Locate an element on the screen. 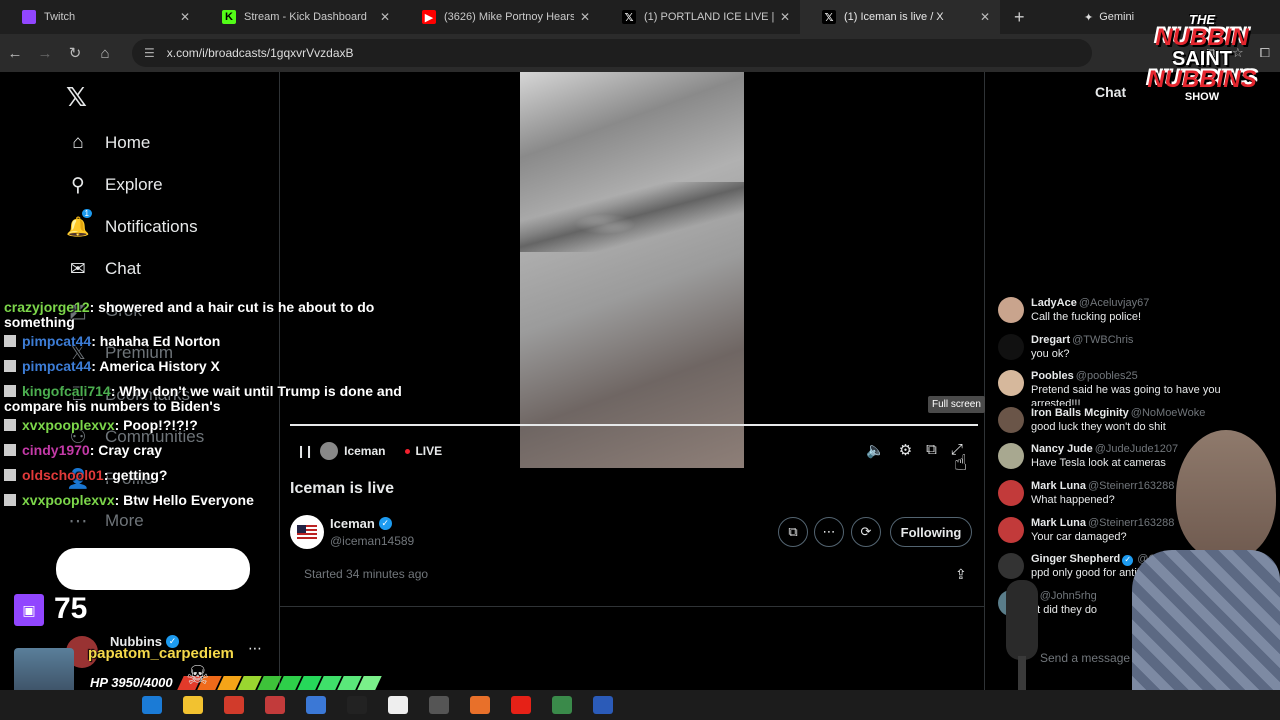 The image size is (1280, 720). tab-title: (1) PORTLAND ICE LIVE | SUPER is located at coordinates (709, 17).